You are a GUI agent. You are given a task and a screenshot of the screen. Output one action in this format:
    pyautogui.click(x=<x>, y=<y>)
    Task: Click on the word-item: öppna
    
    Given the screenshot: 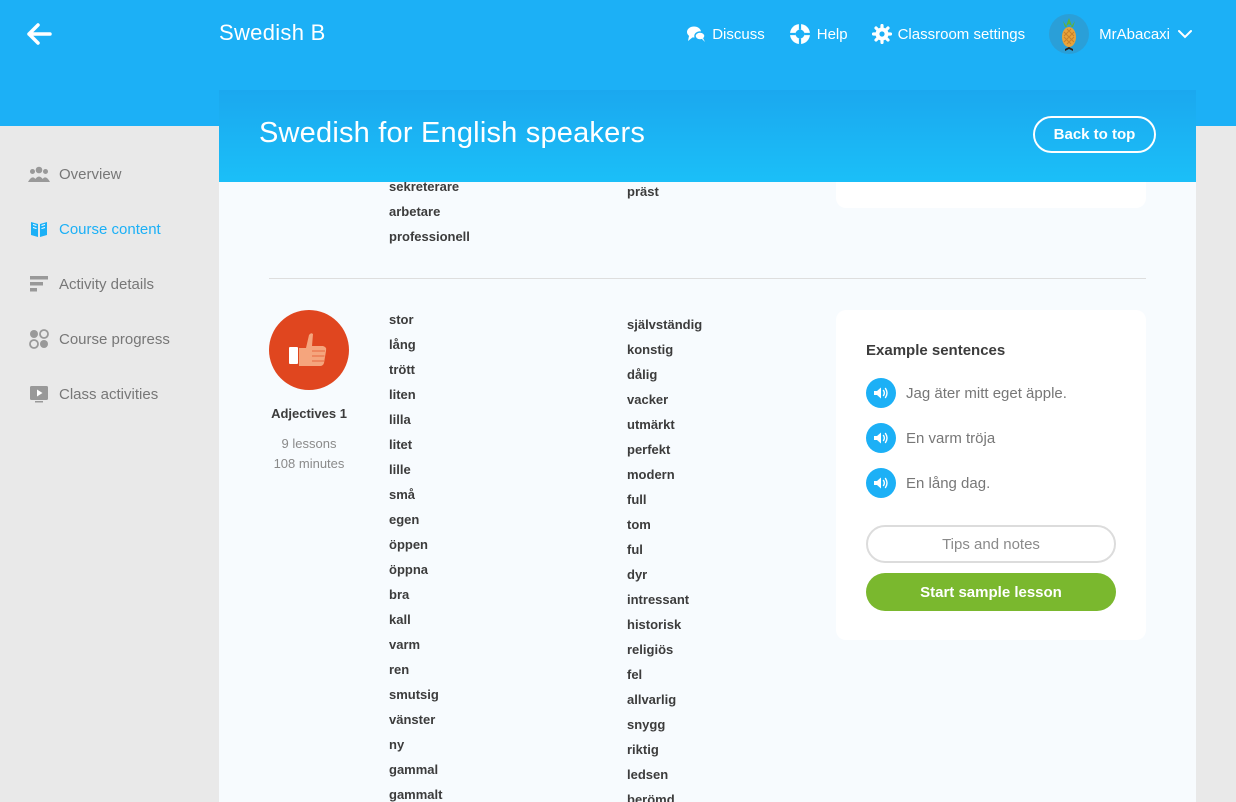 What is the action you would take?
    pyautogui.click(x=408, y=569)
    